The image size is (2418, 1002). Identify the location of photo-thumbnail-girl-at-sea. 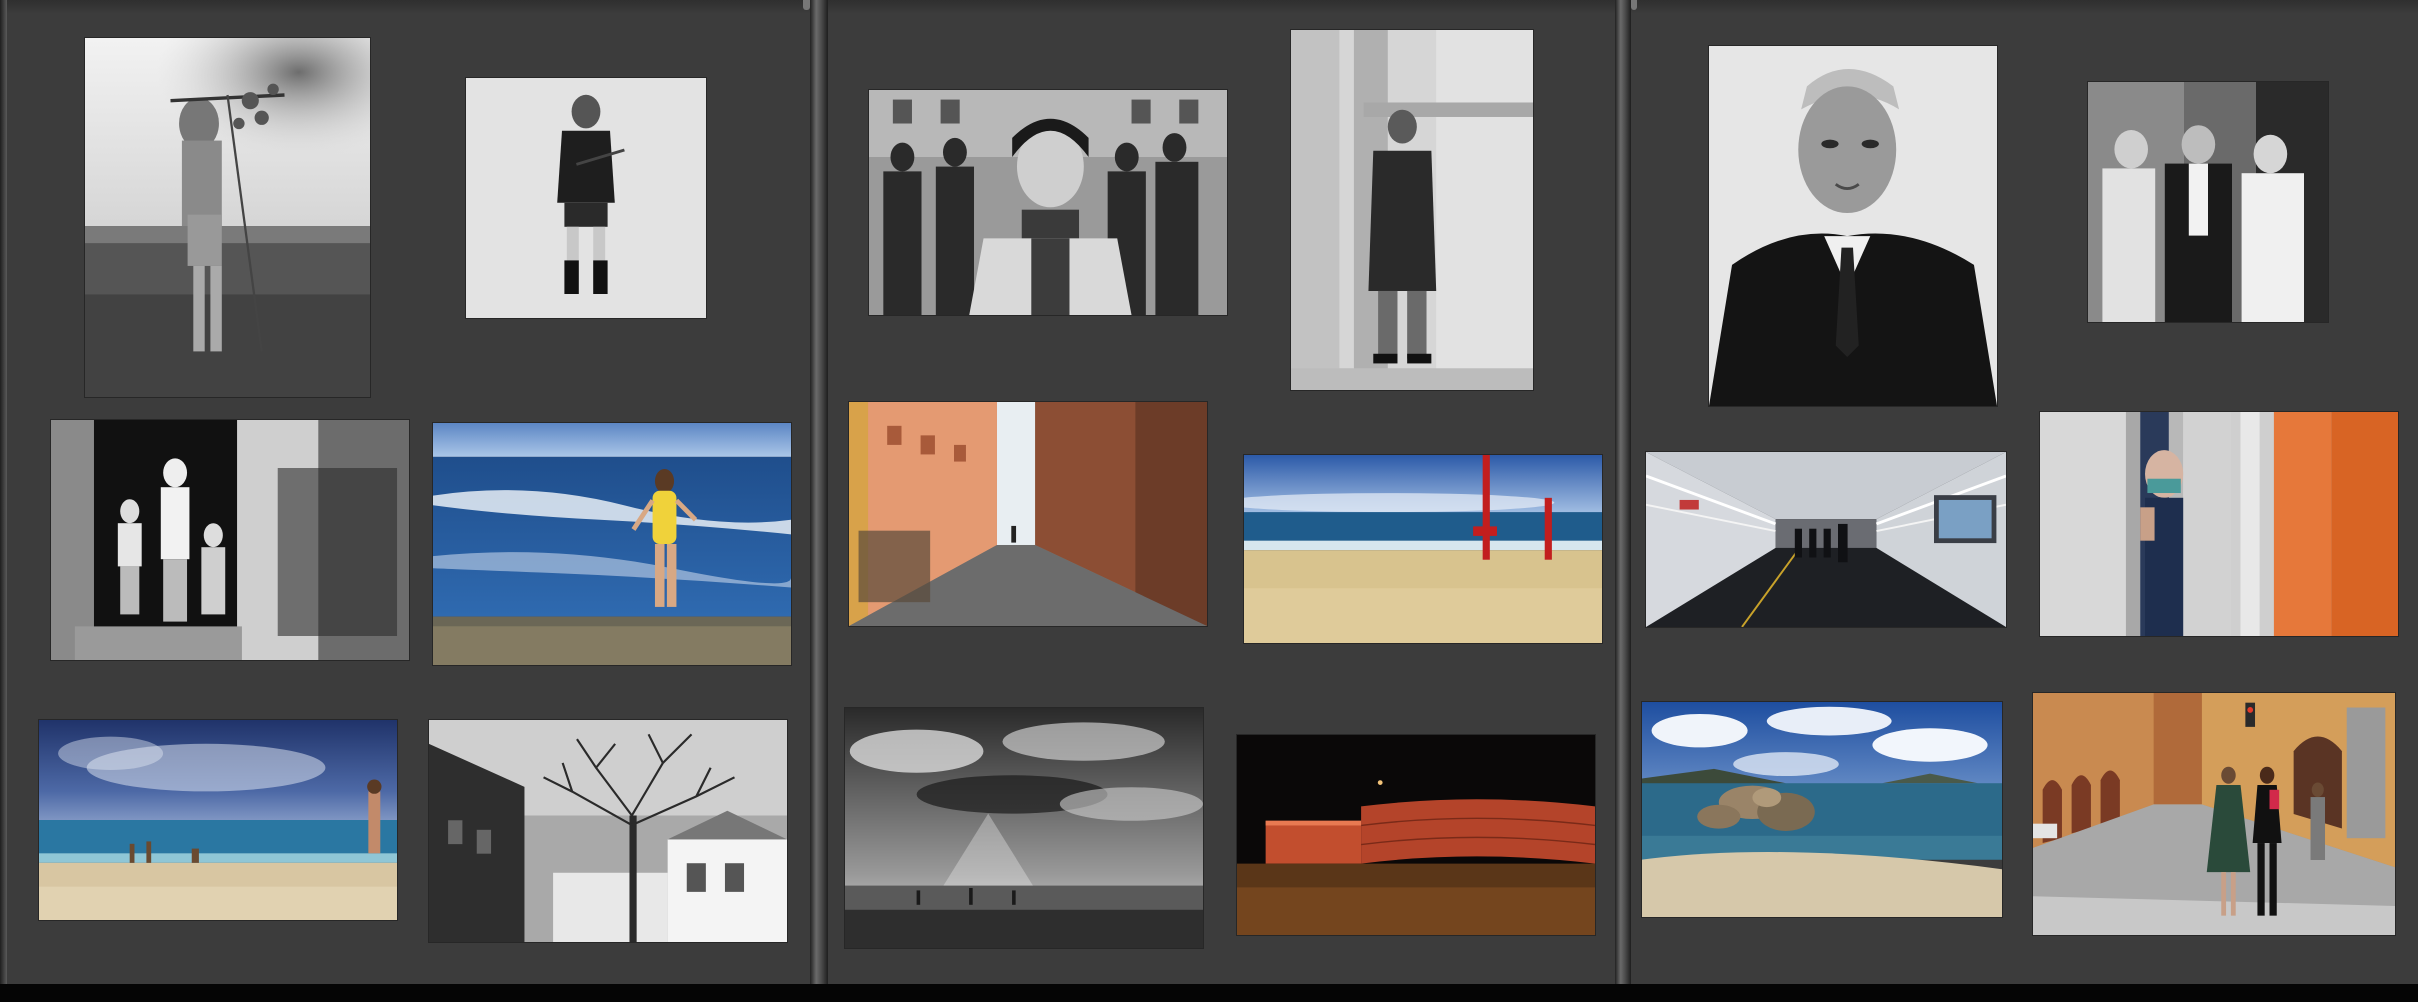
(612, 544).